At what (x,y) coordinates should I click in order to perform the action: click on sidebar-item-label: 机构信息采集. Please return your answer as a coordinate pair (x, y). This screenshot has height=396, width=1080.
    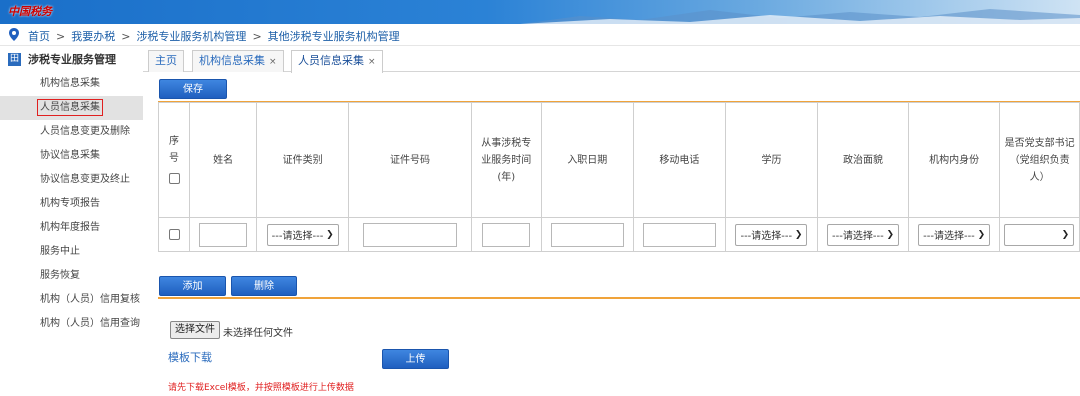
    Looking at the image, I should click on (70, 83).